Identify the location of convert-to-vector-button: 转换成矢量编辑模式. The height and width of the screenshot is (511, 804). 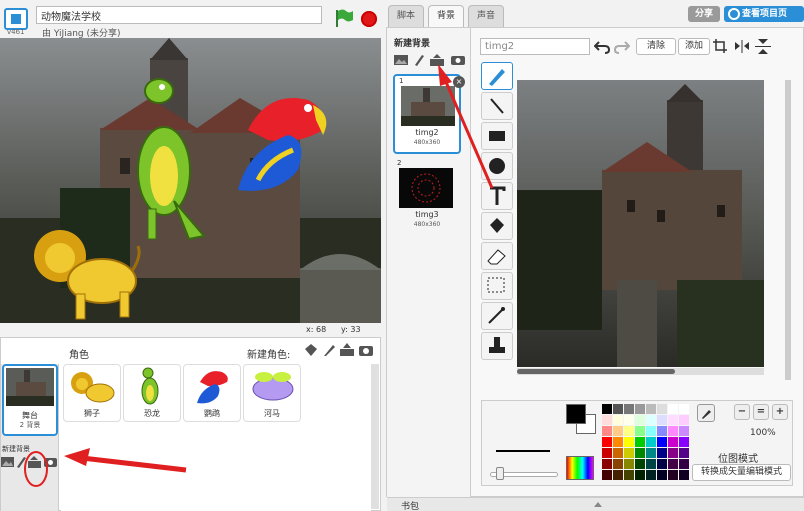
(741, 472).